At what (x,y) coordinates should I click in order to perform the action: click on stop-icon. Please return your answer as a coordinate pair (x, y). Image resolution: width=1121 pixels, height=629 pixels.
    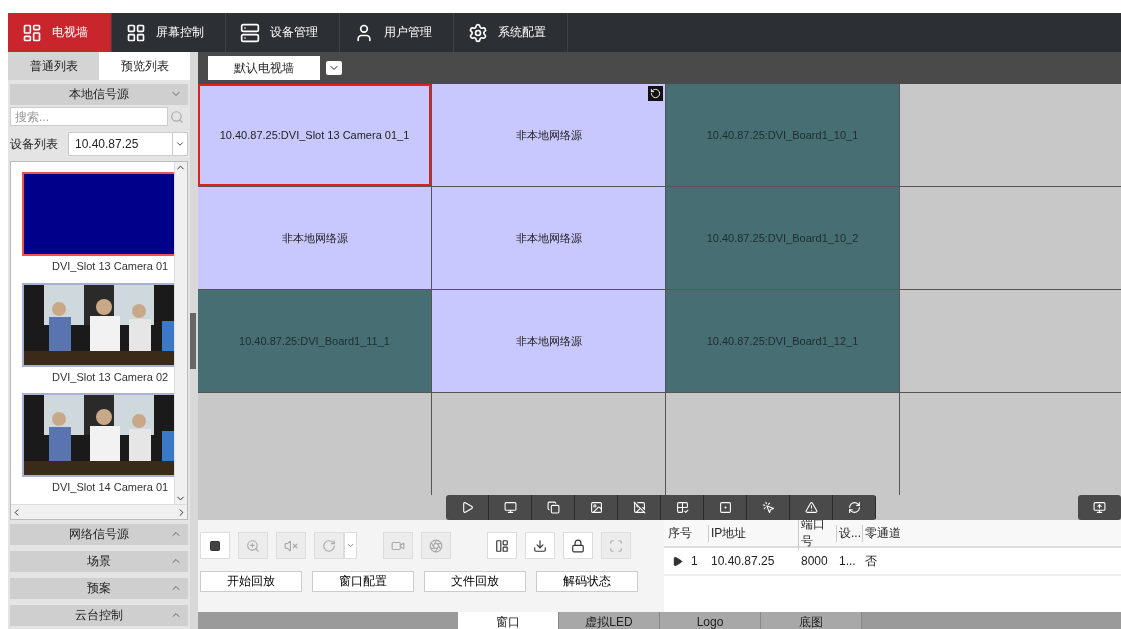
    Looking at the image, I should click on (215, 545).